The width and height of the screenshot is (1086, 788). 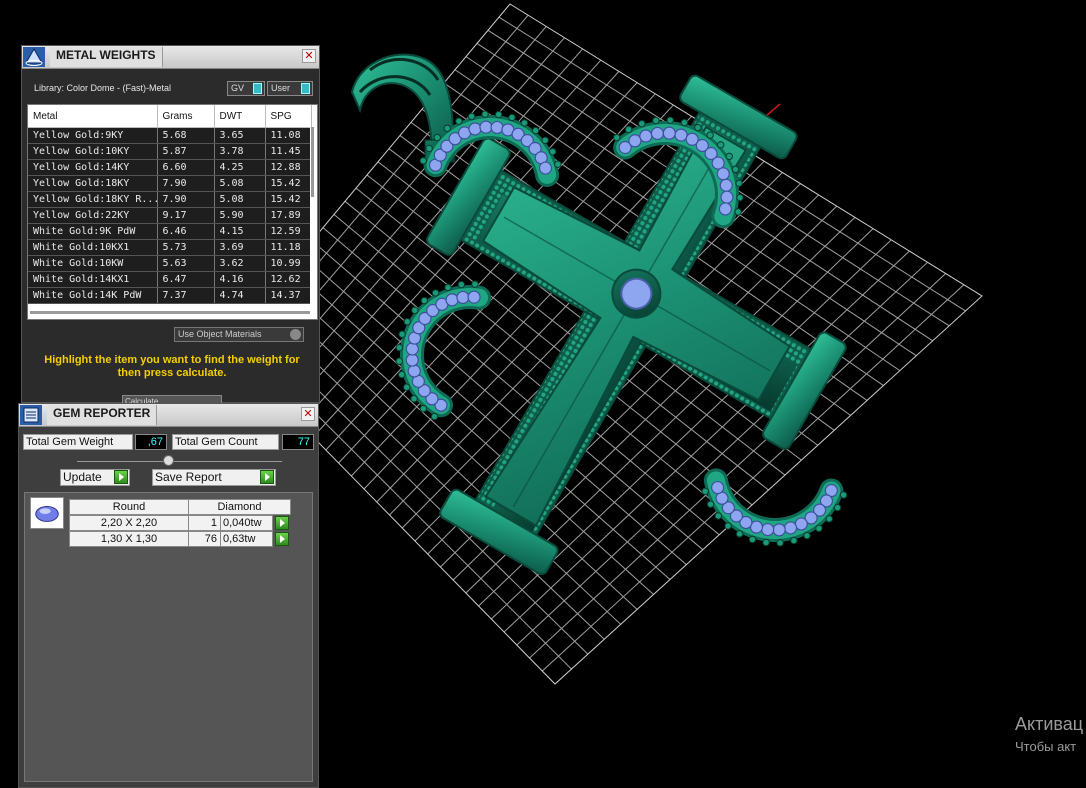 I want to click on total-gem-weight-label: Total Gem Weight, so click(x=78, y=442).